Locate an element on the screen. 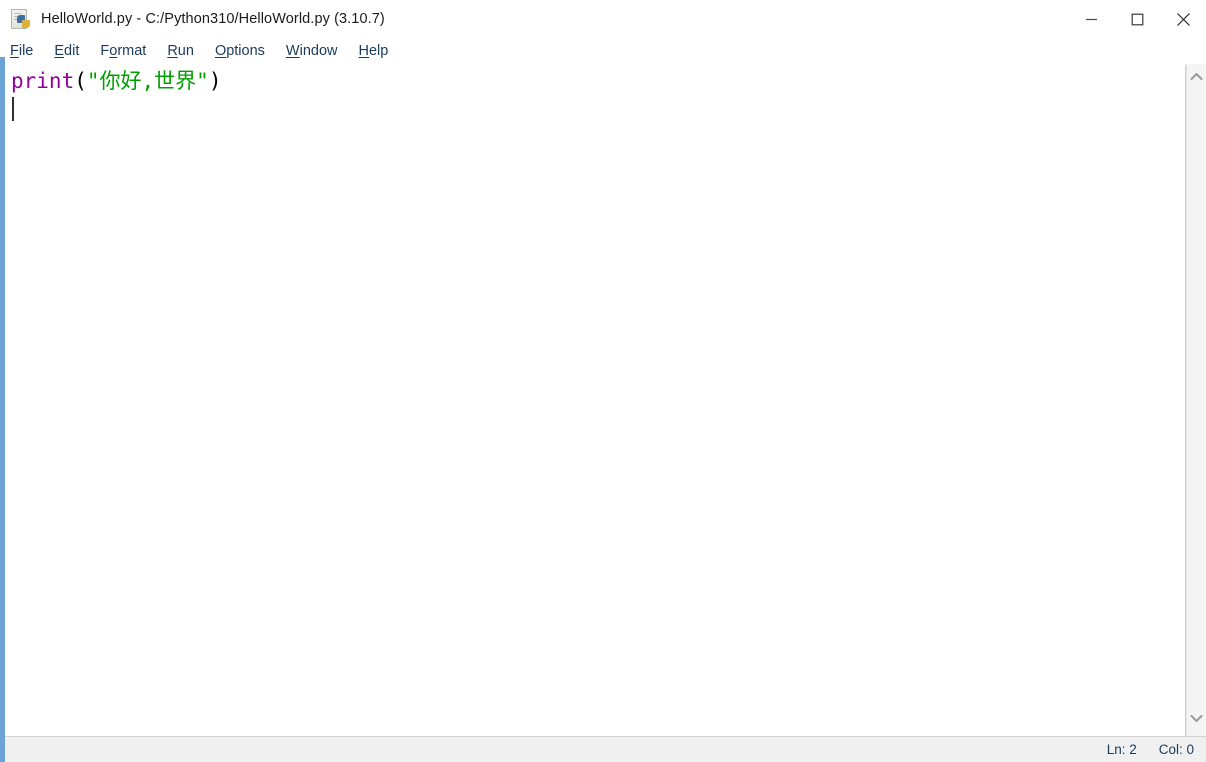  window-left-border is located at coordinates (2, 381).